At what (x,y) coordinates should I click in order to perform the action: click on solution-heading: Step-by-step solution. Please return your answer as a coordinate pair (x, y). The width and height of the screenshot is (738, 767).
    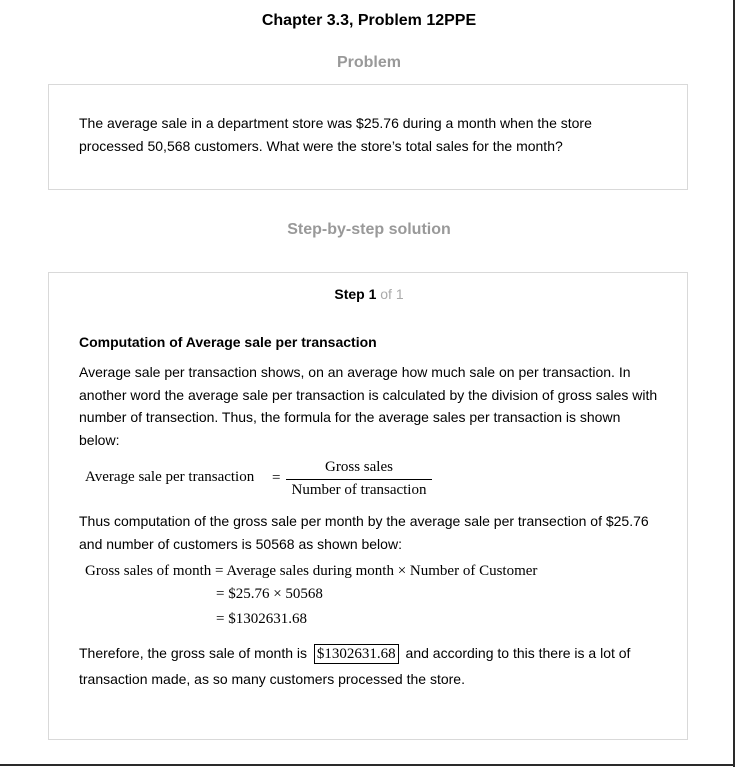
    Looking at the image, I should click on (369, 229).